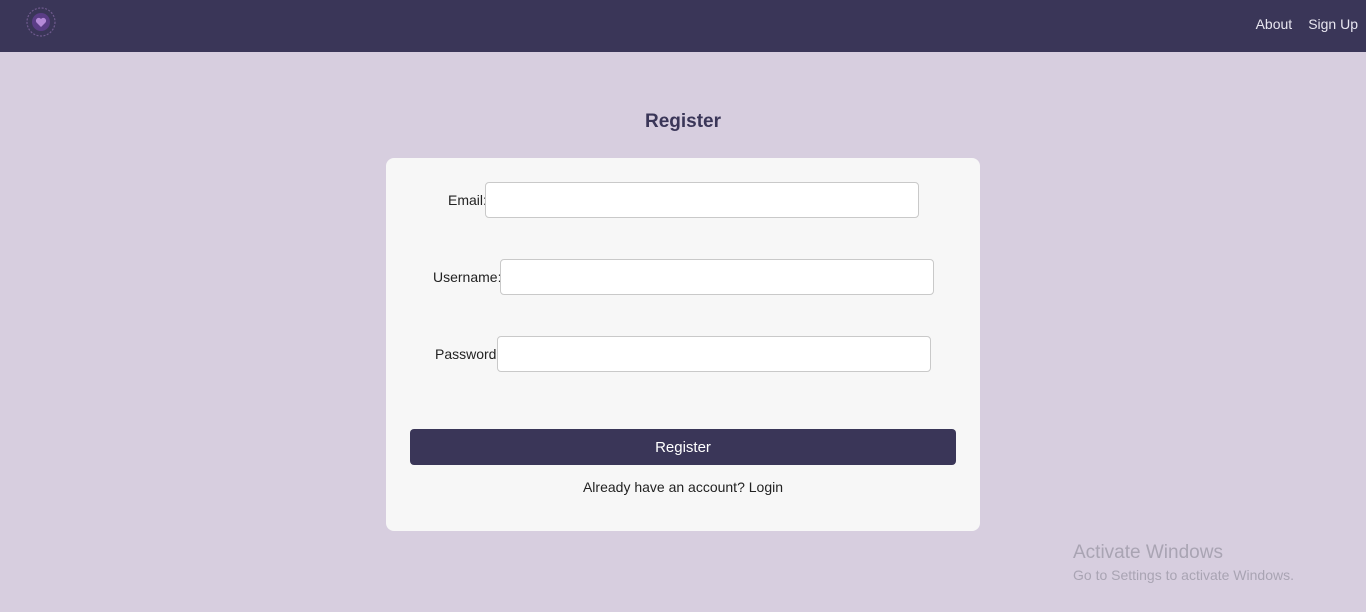  I want to click on watermark-title: Activate Windows, so click(1148, 552).